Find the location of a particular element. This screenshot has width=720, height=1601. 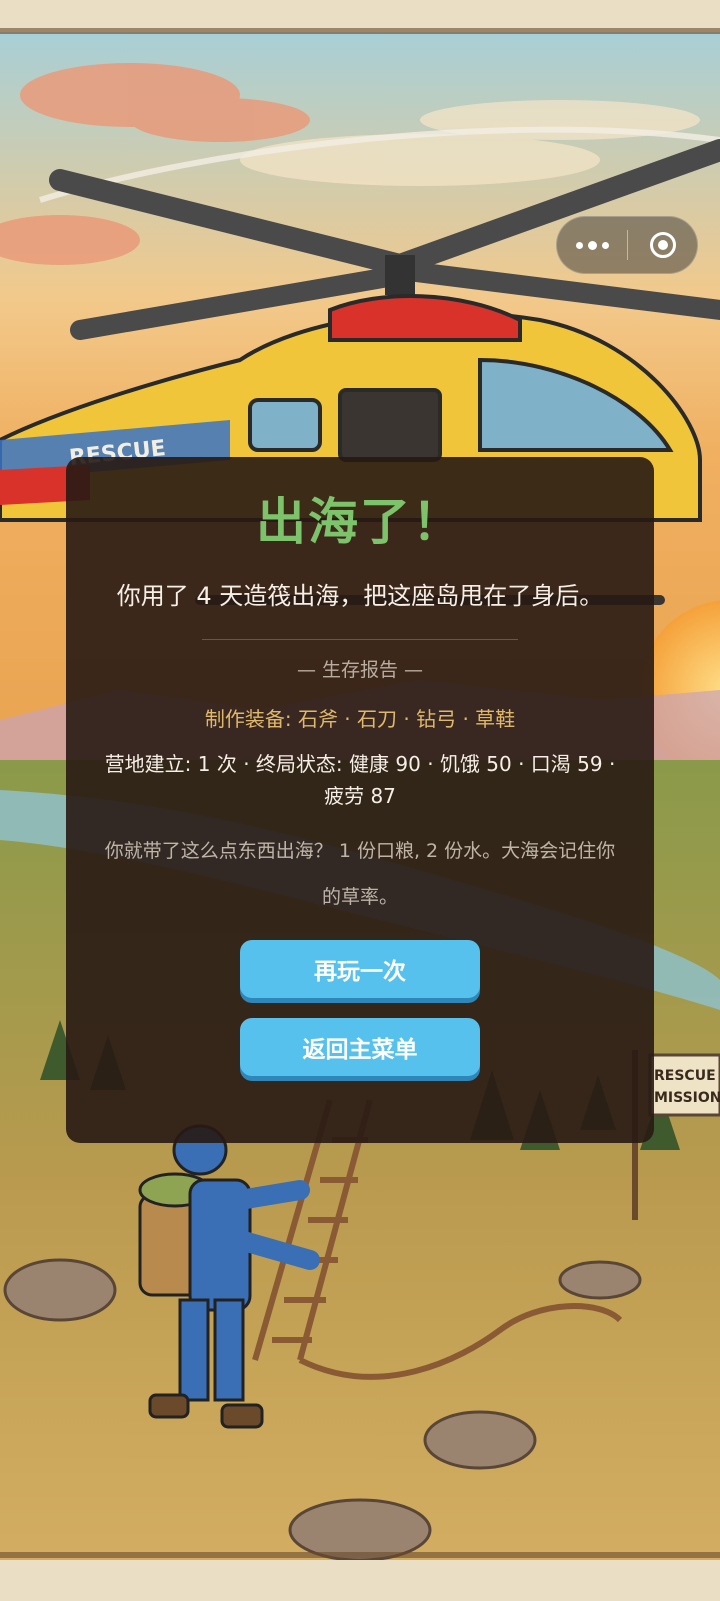

result-title: 出海了！ is located at coordinates (360, 522).